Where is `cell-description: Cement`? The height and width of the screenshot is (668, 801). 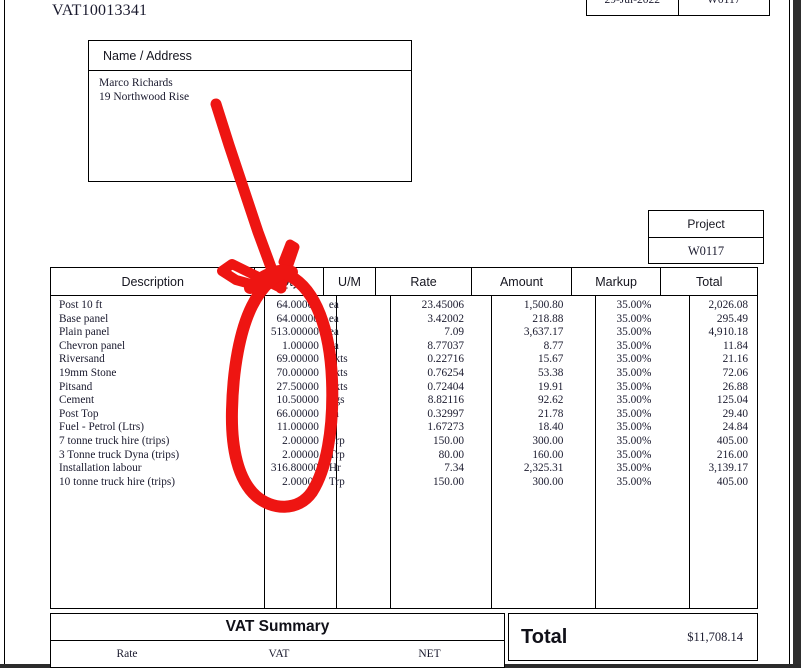 cell-description: Cement is located at coordinates (77, 400).